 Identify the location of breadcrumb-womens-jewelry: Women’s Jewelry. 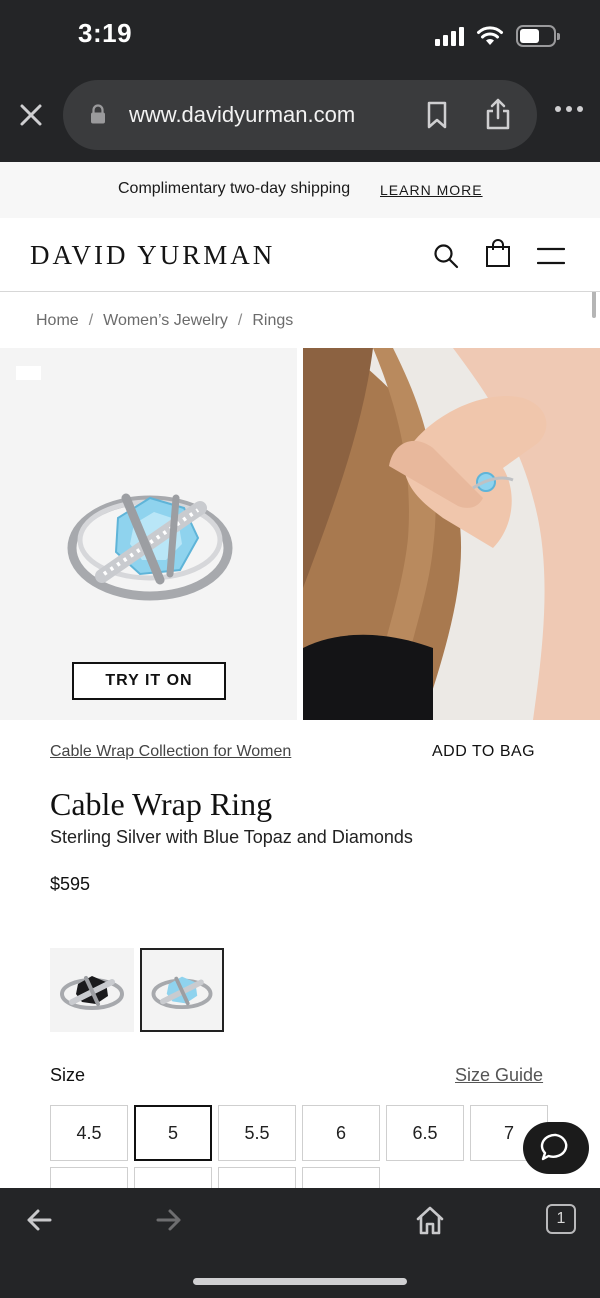
(165, 321).